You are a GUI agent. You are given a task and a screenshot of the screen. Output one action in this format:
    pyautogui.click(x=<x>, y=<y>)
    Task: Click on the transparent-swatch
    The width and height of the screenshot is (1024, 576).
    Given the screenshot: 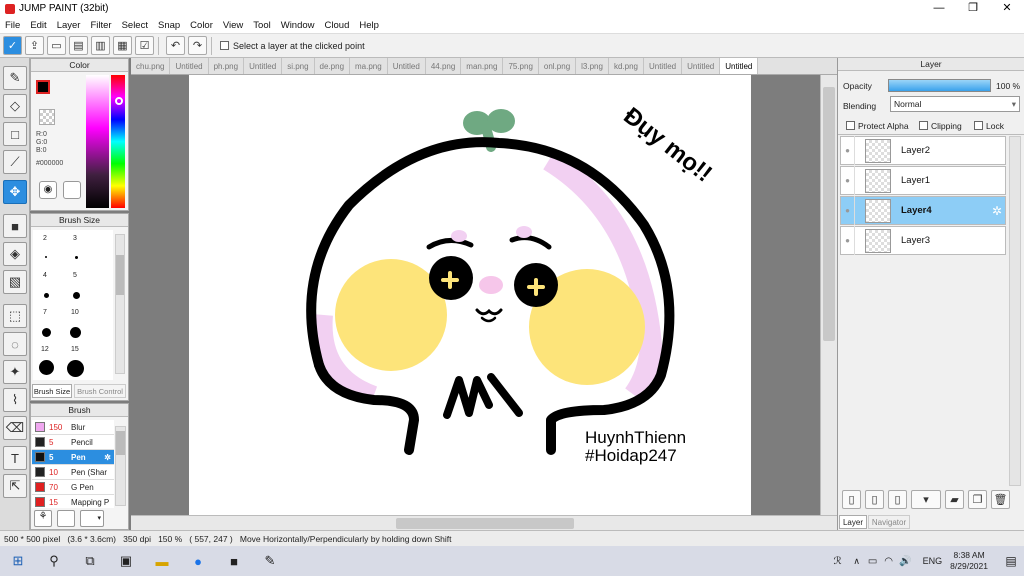 What is the action you would take?
    pyautogui.click(x=47, y=117)
    